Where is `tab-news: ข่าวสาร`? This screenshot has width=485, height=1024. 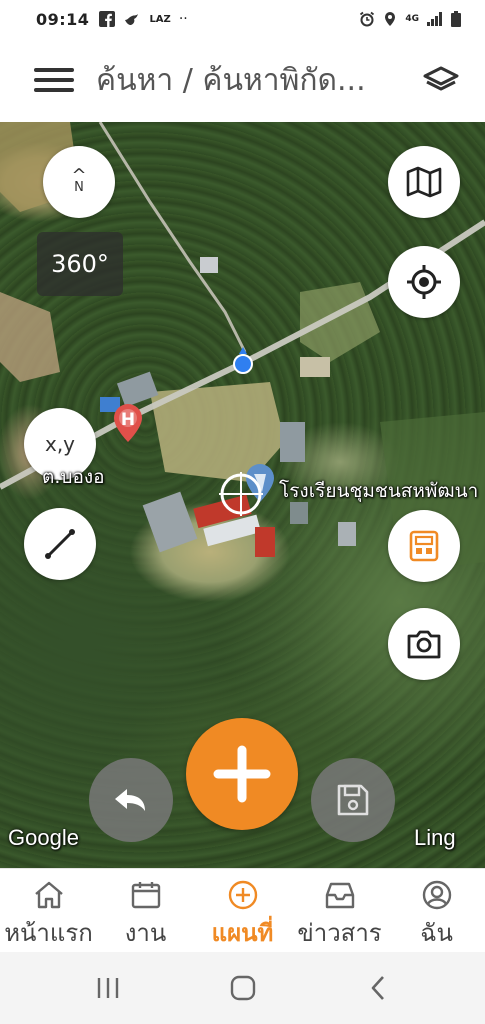
tab-news: ข่าวสาร is located at coordinates (339, 910).